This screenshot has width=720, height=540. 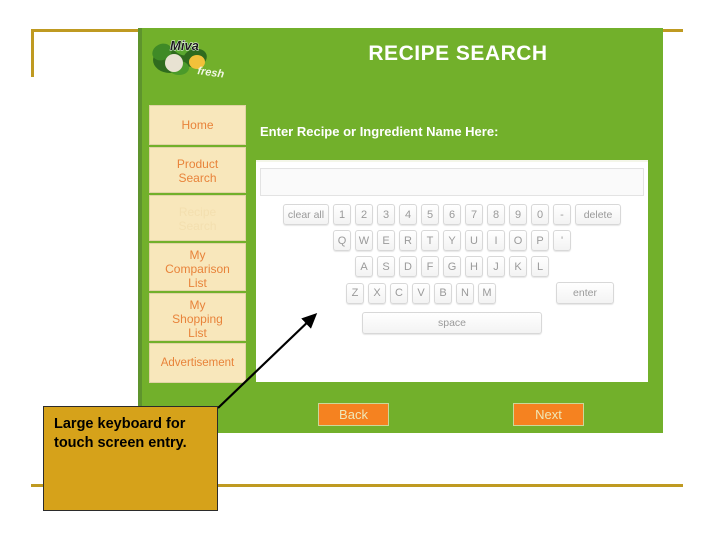 I want to click on key-u: U, so click(x=474, y=240).